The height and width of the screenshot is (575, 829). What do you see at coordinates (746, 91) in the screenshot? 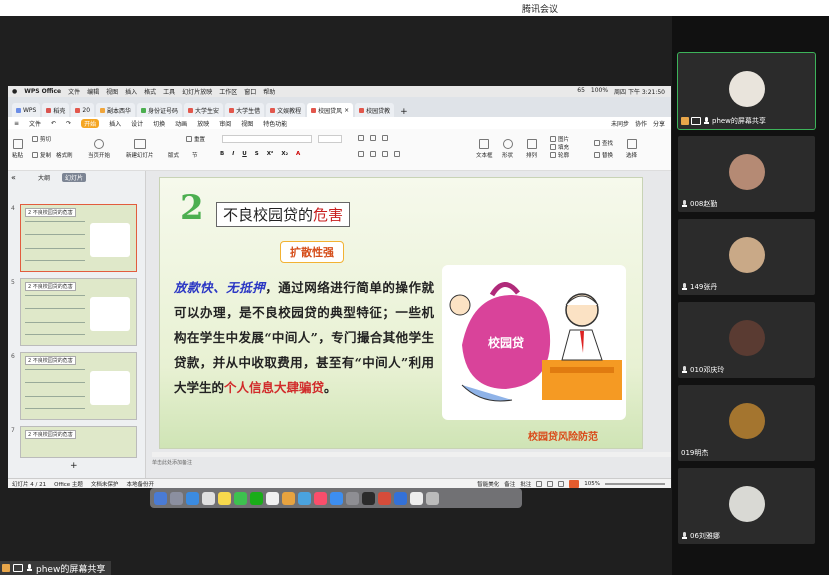
I see `participant-tile: phew的屏幕共享` at bounding box center [746, 91].